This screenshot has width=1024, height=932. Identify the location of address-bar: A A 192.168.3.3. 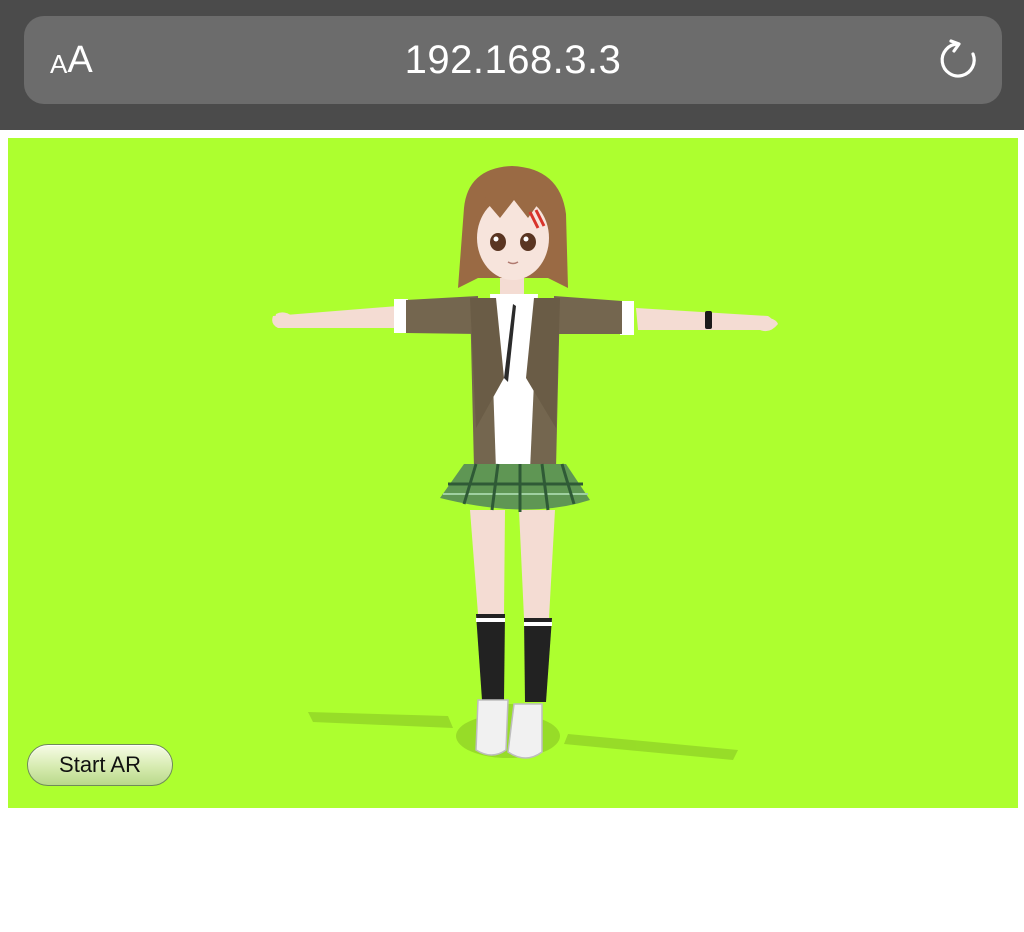
(513, 60).